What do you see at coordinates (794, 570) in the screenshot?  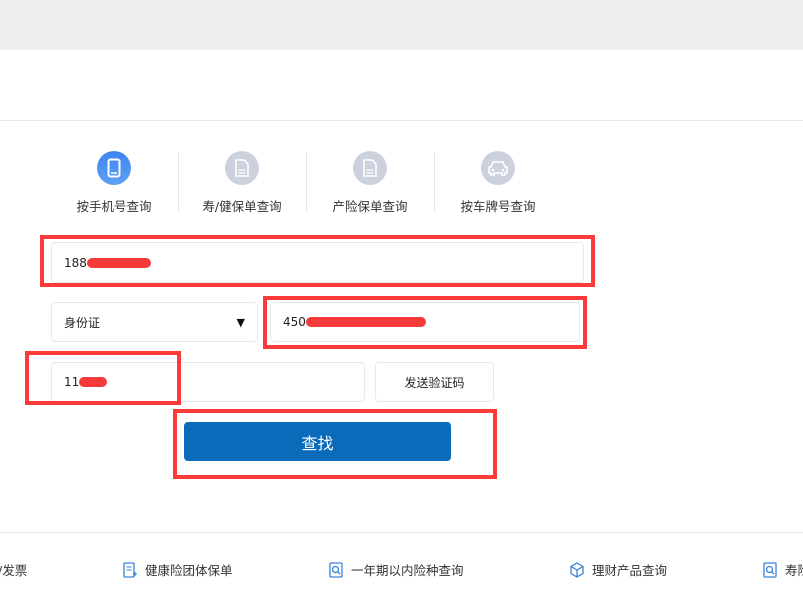 I see `link-label: 寿险` at bounding box center [794, 570].